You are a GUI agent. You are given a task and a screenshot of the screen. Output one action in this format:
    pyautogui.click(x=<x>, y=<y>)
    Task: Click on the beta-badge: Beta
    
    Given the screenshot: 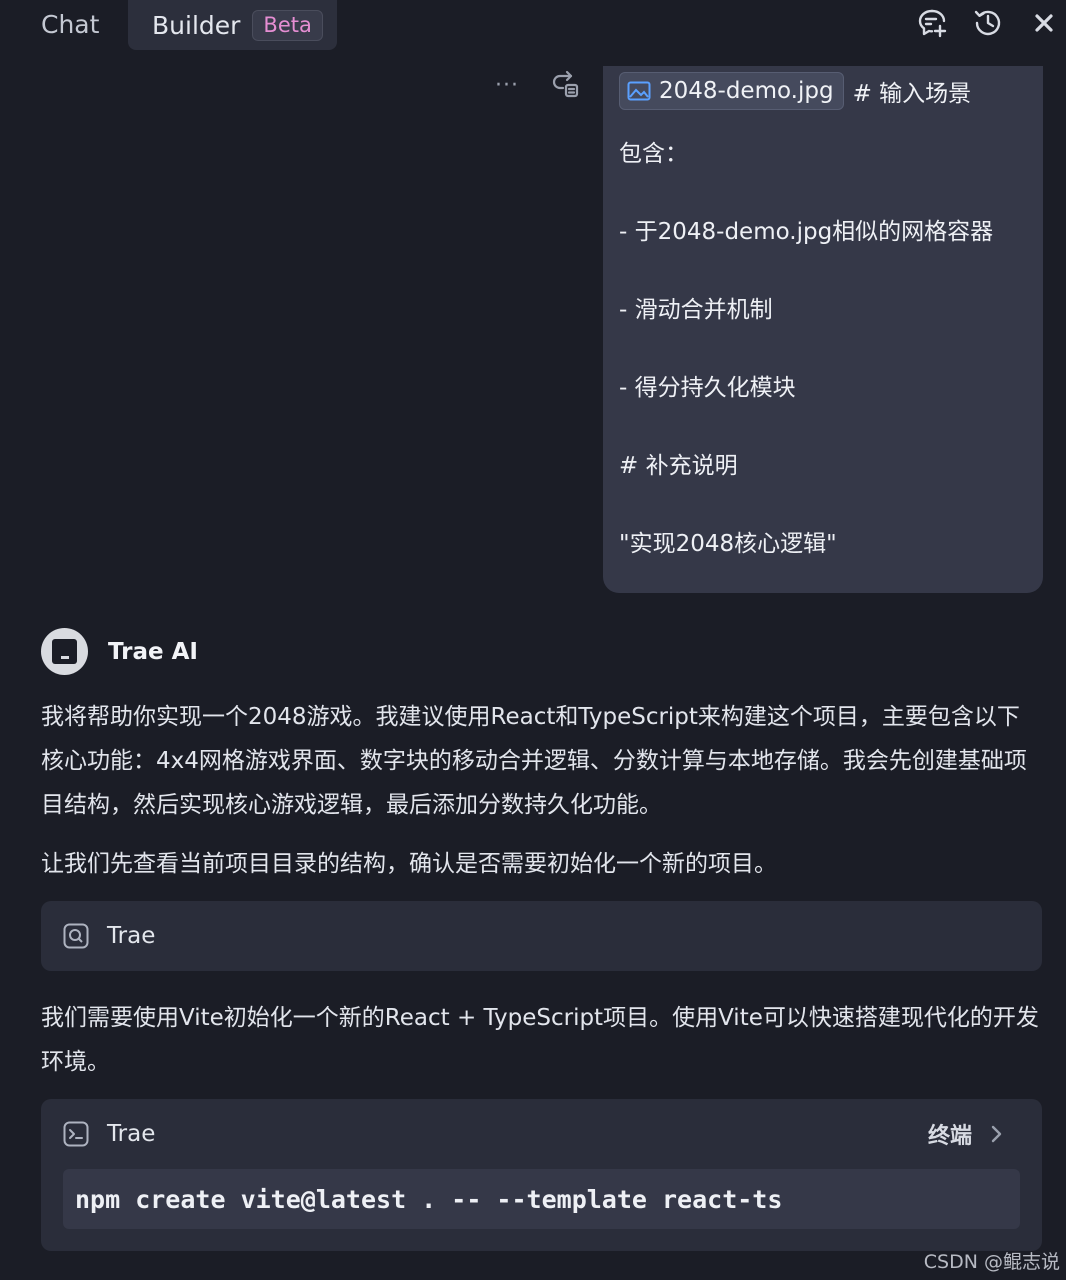 What is the action you would take?
    pyautogui.click(x=287, y=25)
    